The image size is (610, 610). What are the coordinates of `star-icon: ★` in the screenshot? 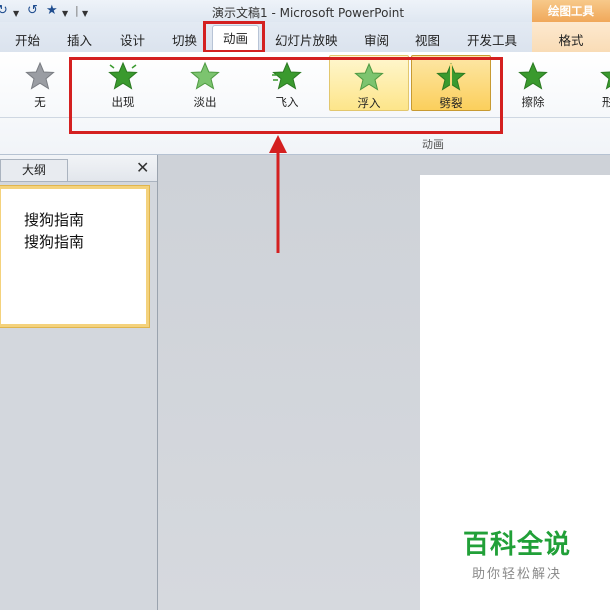 It's located at (52, 11).